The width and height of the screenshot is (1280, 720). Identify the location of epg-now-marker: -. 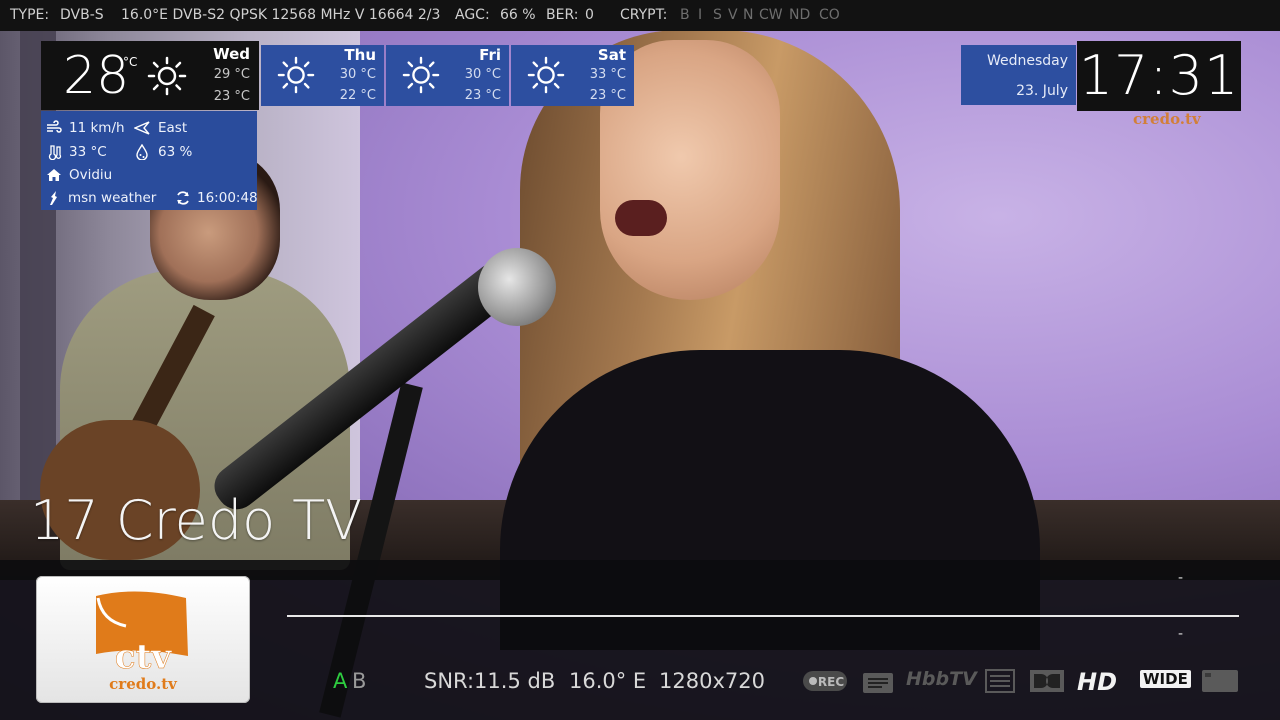
(1181, 578).